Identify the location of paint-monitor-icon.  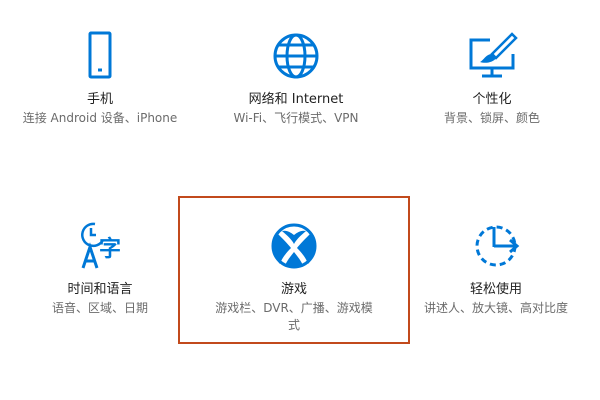
(492, 56).